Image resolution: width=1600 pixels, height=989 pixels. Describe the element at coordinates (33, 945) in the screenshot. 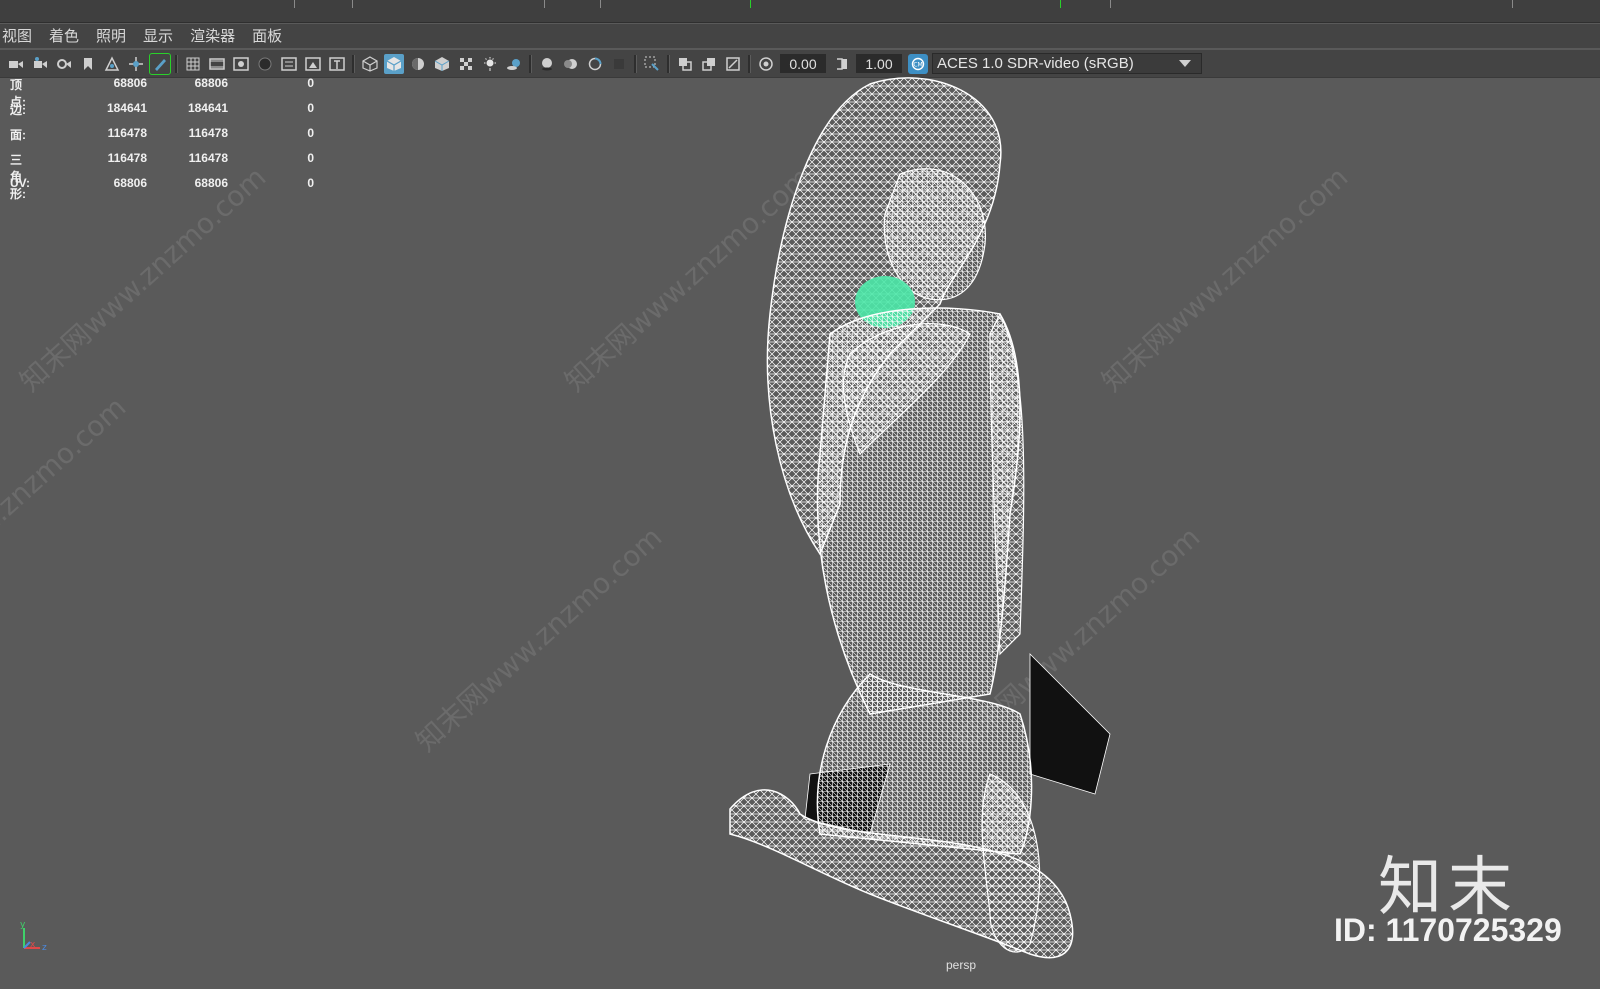

I see `axis-x-label: x` at that location.